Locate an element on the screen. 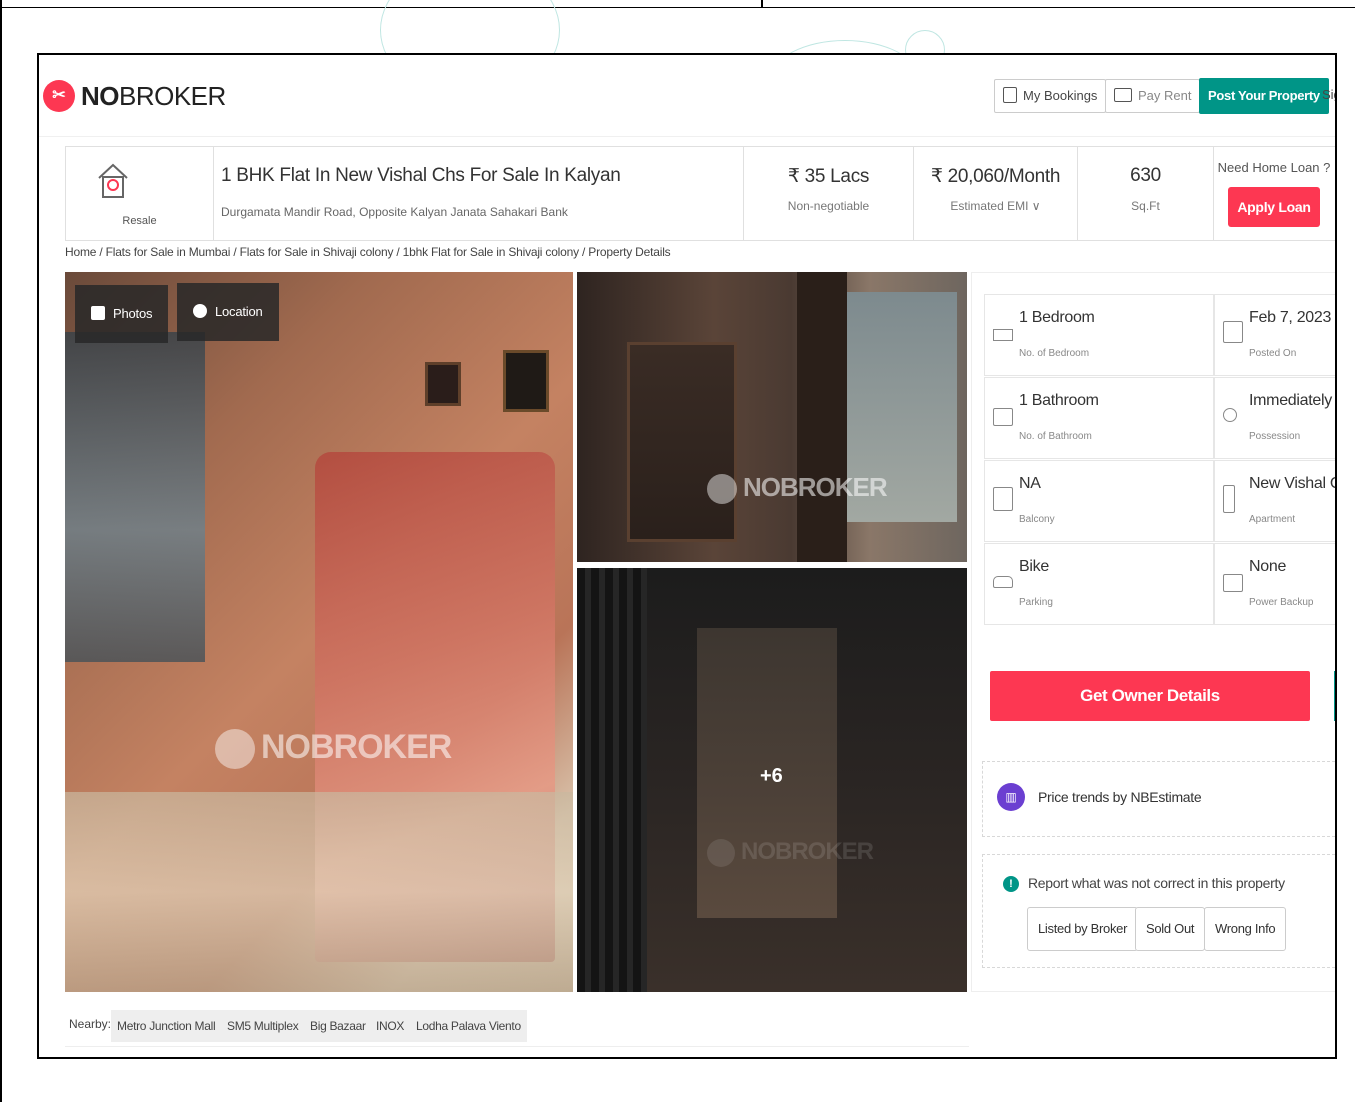  report-wrong-info-button: Wrong Info is located at coordinates (1245, 929).